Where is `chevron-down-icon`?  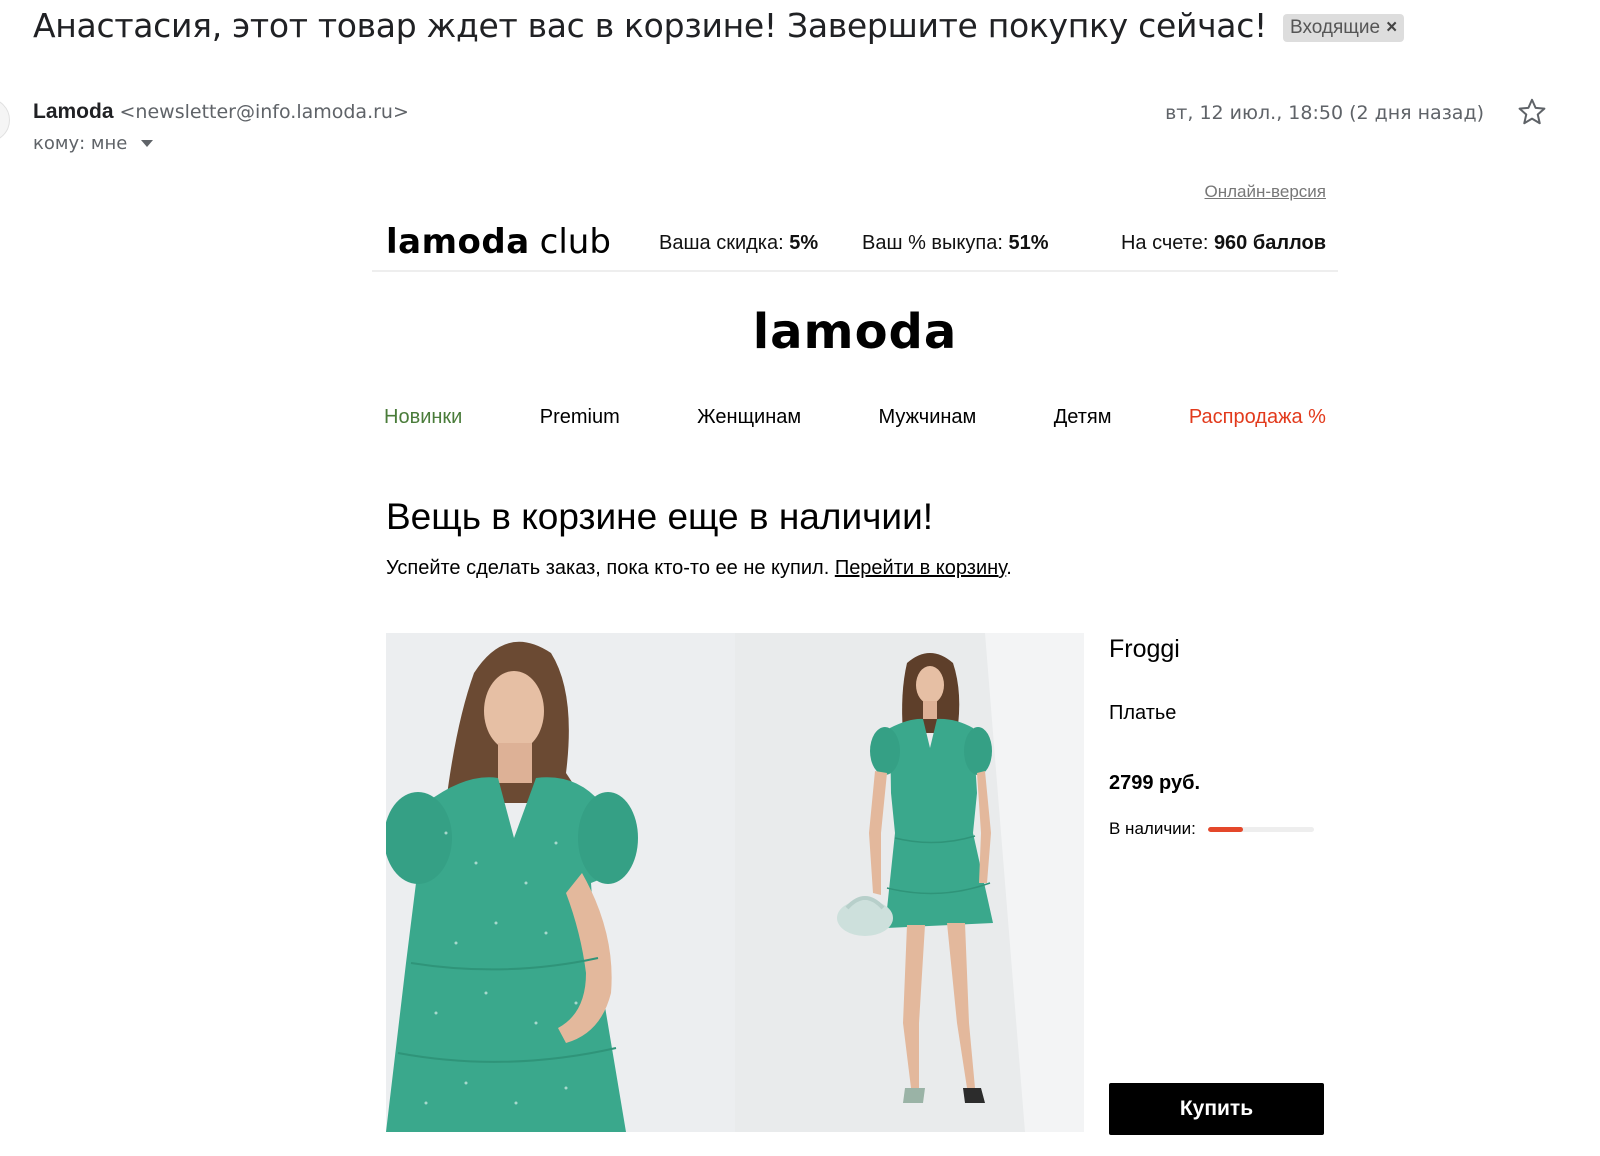
chevron-down-icon is located at coordinates (147, 143).